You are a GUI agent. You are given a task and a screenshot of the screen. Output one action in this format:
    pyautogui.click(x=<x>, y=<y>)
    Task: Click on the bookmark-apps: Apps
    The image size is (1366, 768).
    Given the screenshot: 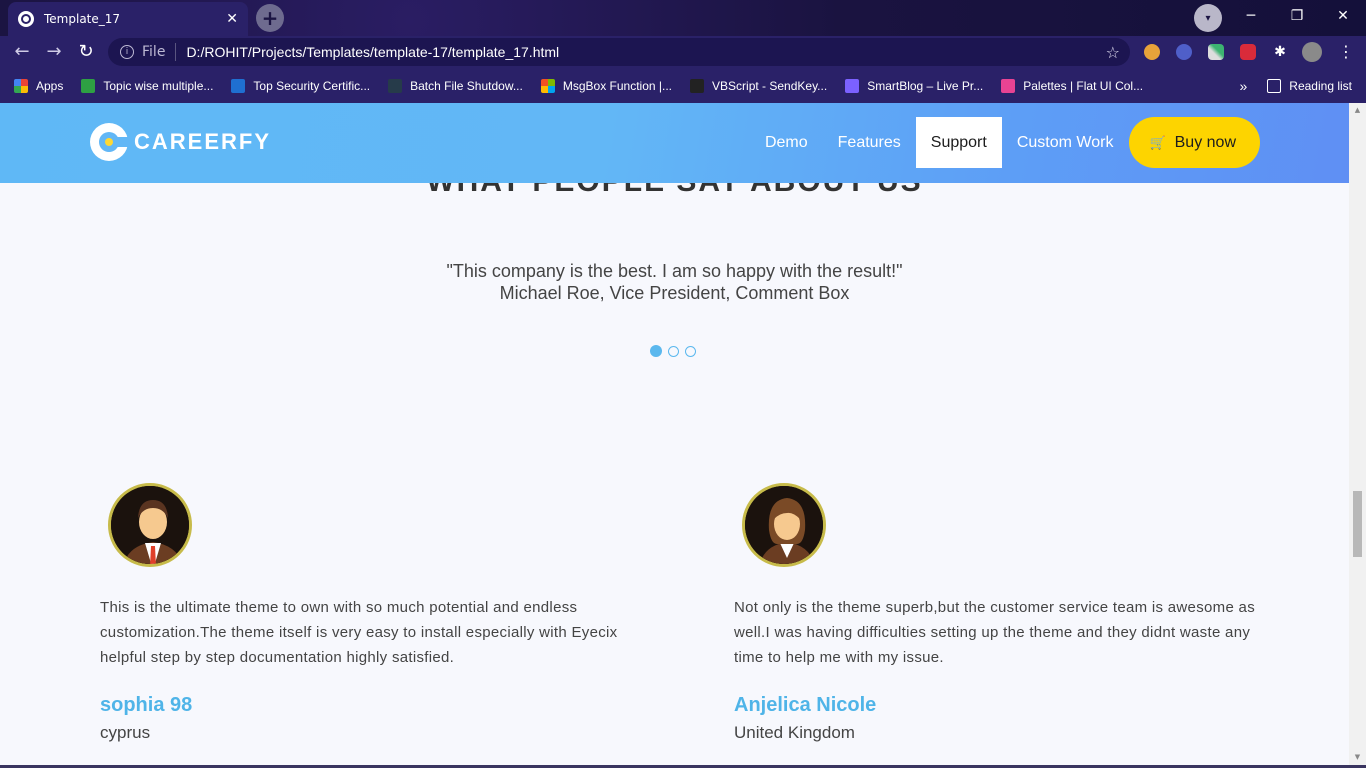 What is the action you would take?
    pyautogui.click(x=39, y=85)
    